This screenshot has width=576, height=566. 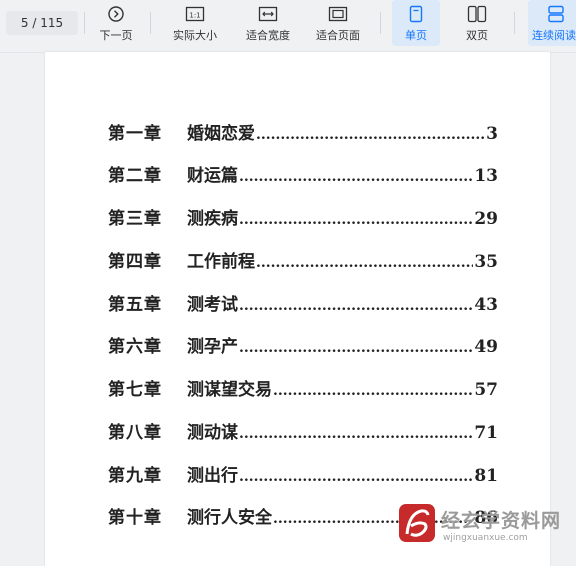 I want to click on toc-chapter-title: 财运篇, so click(x=212, y=176).